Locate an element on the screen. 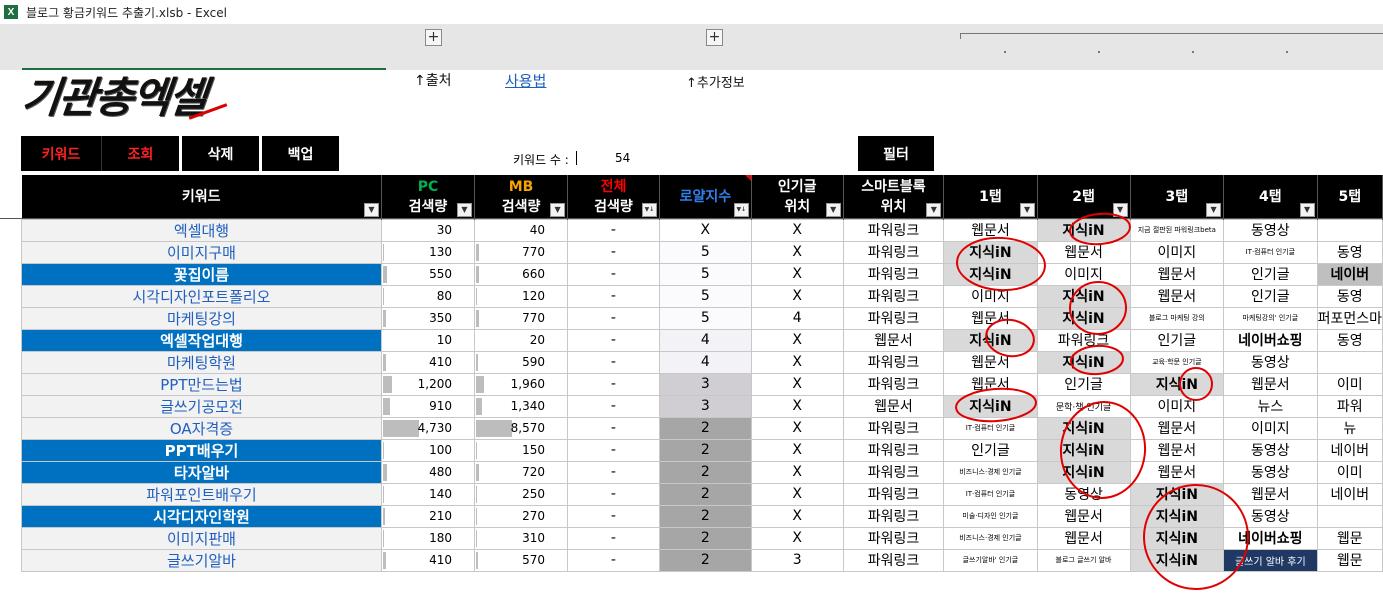 Image resolution: width=1383 pixels, height=615 pixels. filter-button: 필터 is located at coordinates (896, 153).